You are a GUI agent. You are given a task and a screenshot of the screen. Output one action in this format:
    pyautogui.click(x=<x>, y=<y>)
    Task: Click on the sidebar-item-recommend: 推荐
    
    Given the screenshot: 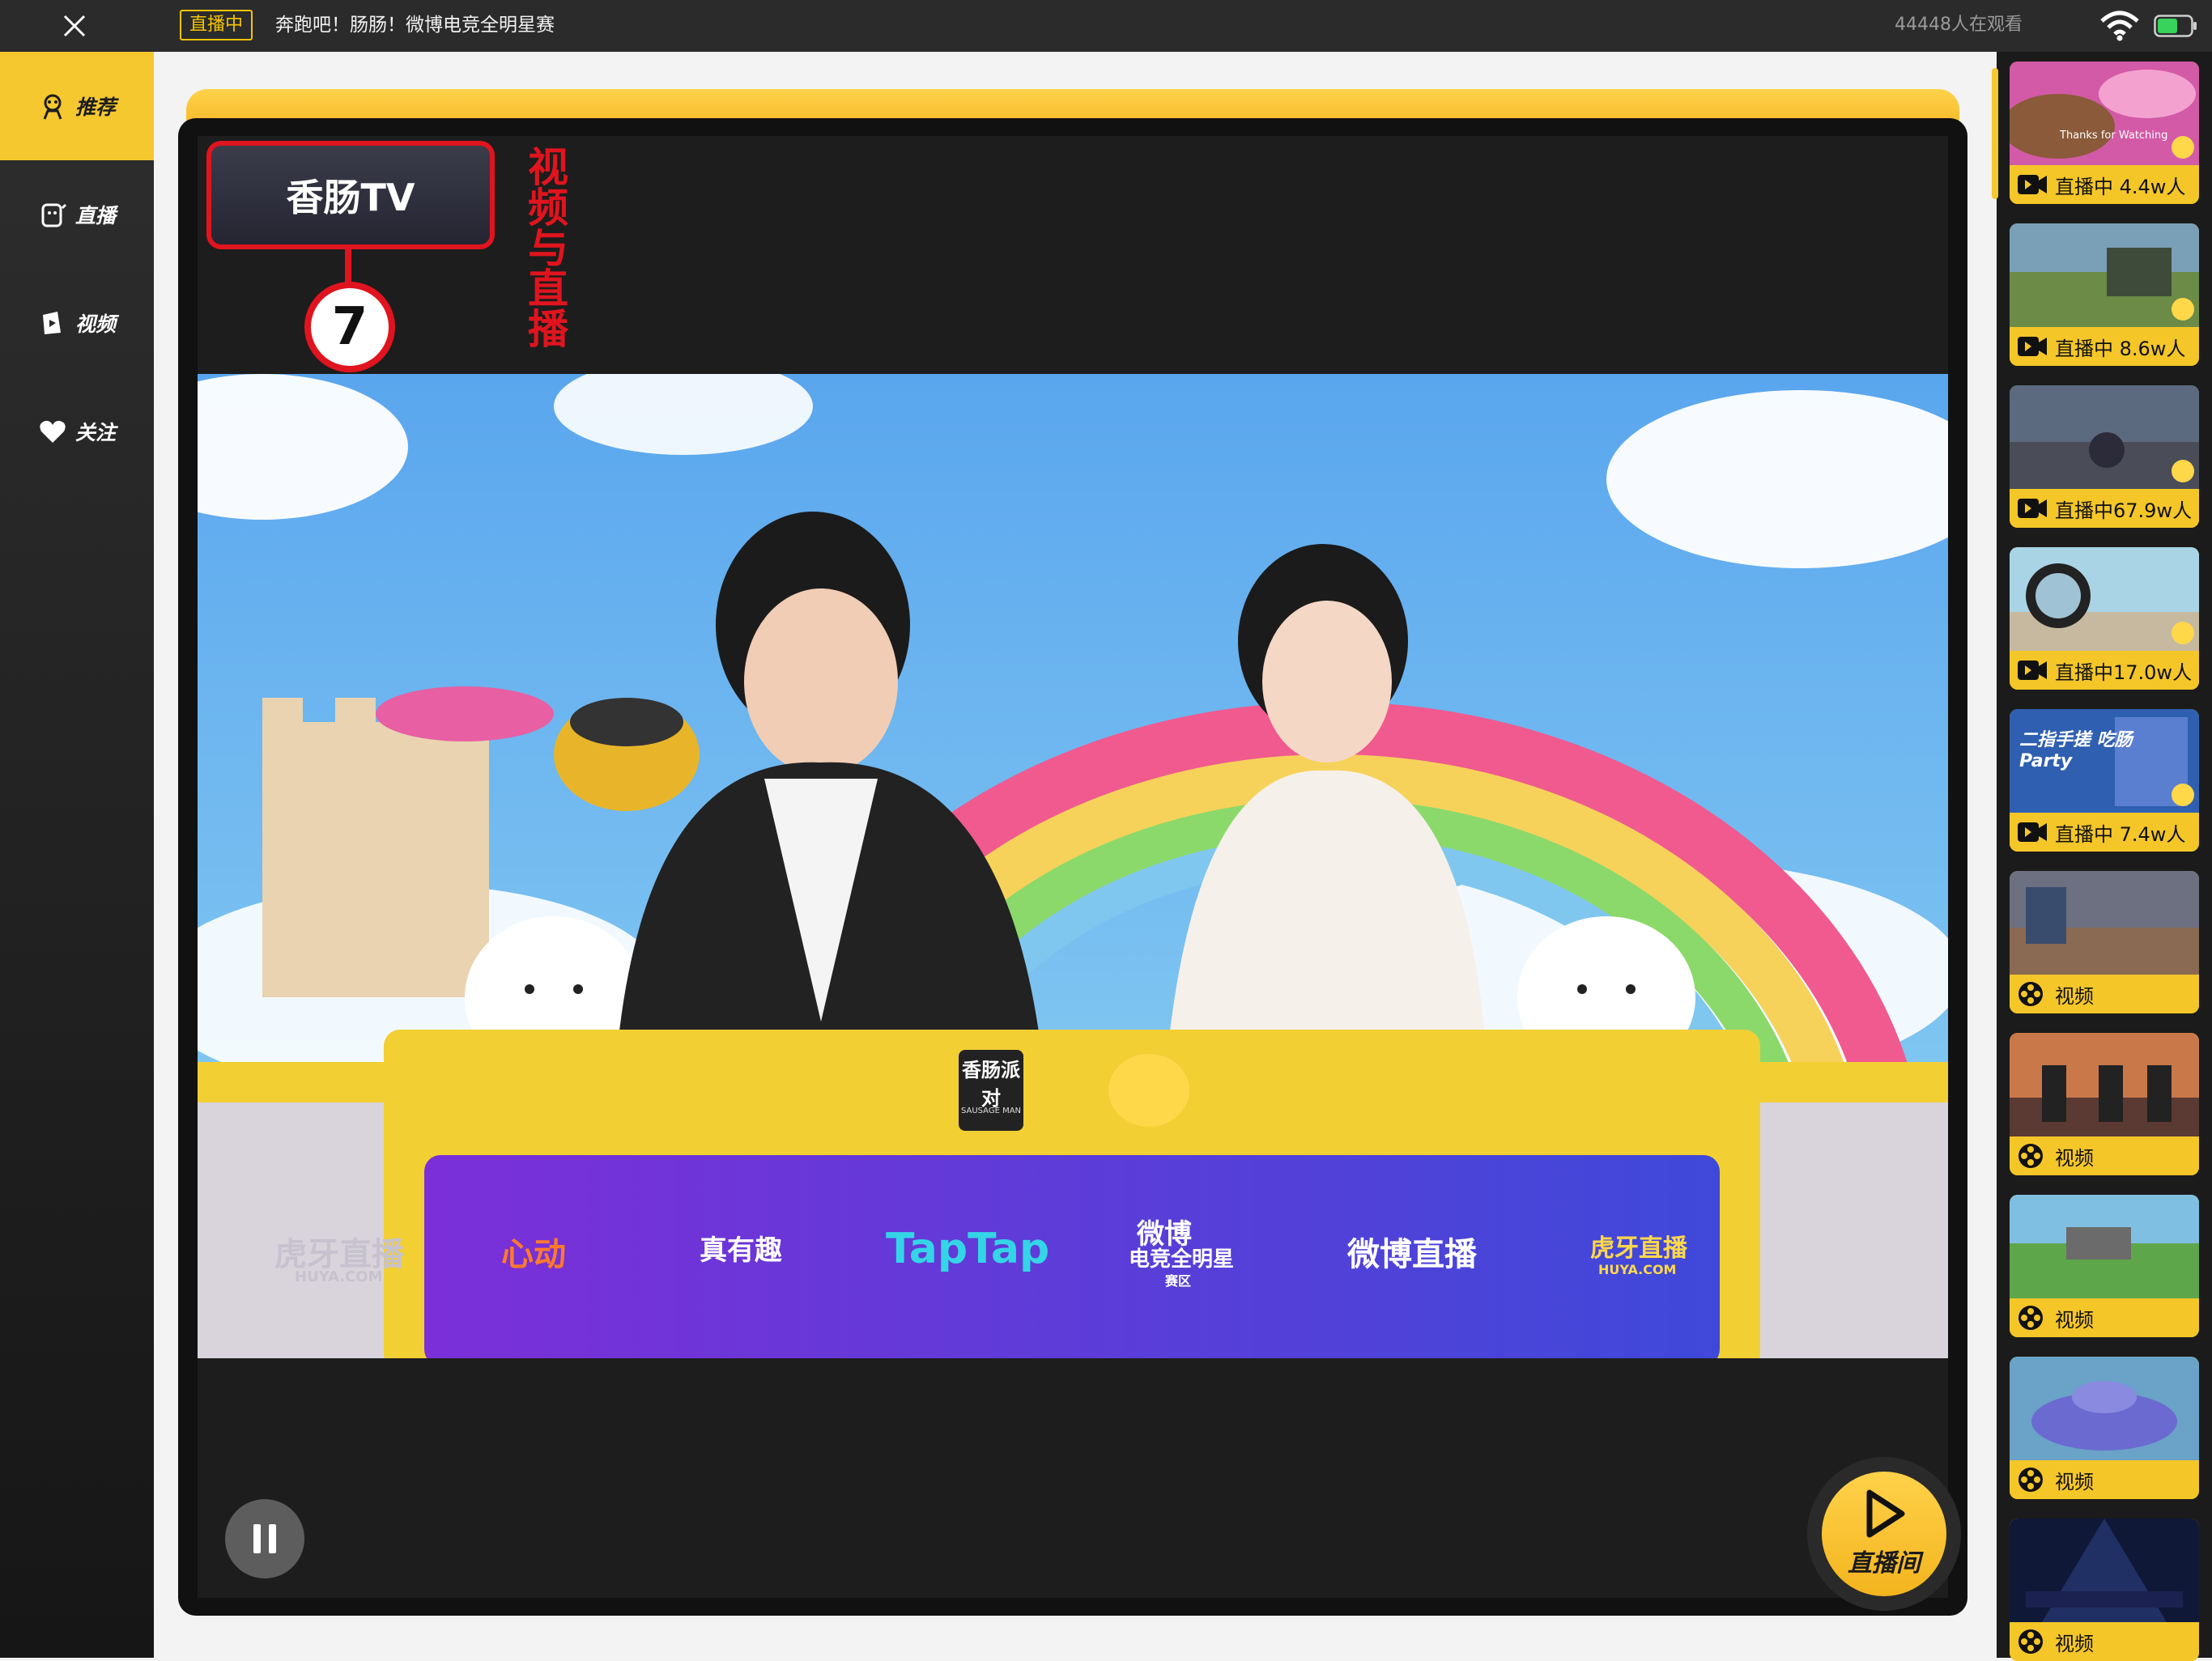 What is the action you would take?
    pyautogui.click(x=77, y=106)
    